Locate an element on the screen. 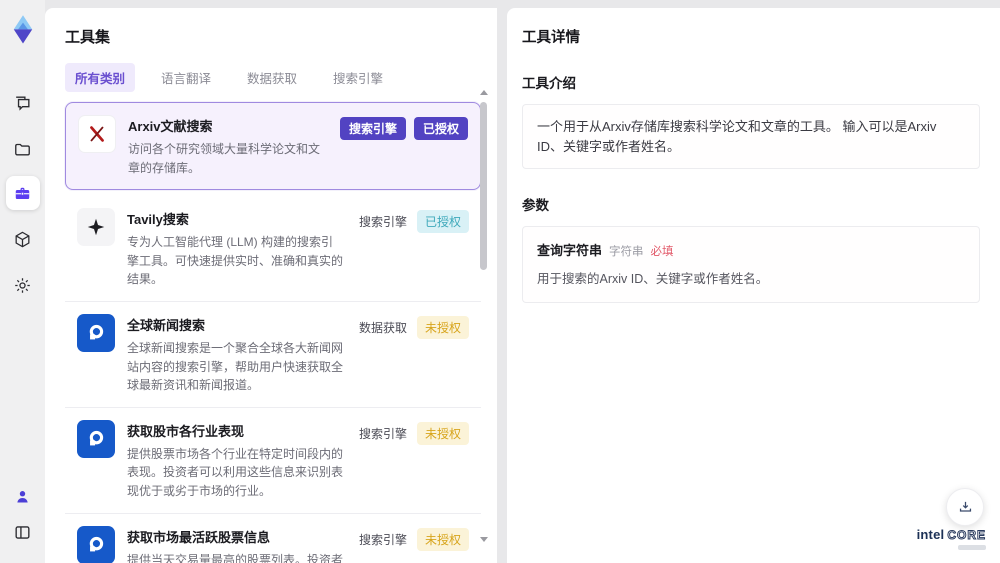 The image size is (1000, 563). scrollbar is located at coordinates (483, 316).